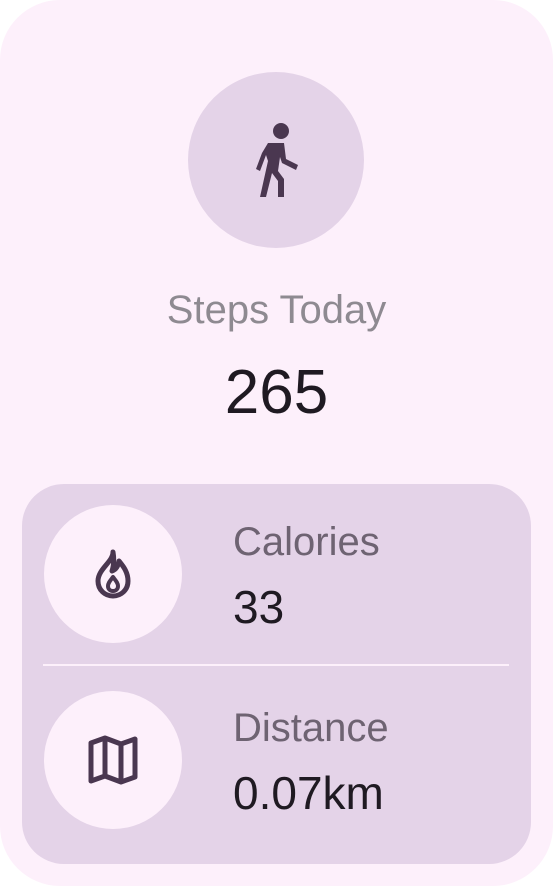 The width and height of the screenshot is (553, 886). What do you see at coordinates (276, 310) in the screenshot?
I see `steps-today-label: Steps Today` at bounding box center [276, 310].